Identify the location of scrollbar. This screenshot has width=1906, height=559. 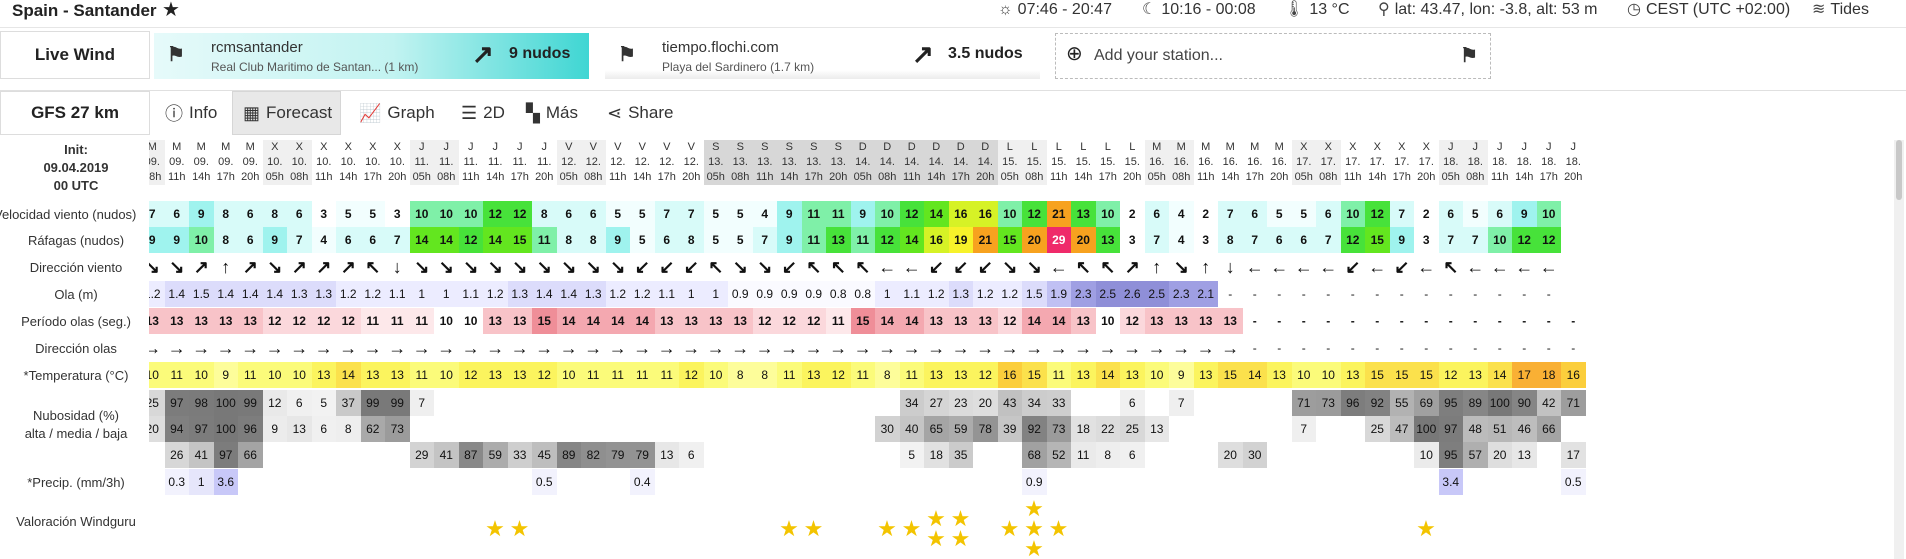
(1899, 349).